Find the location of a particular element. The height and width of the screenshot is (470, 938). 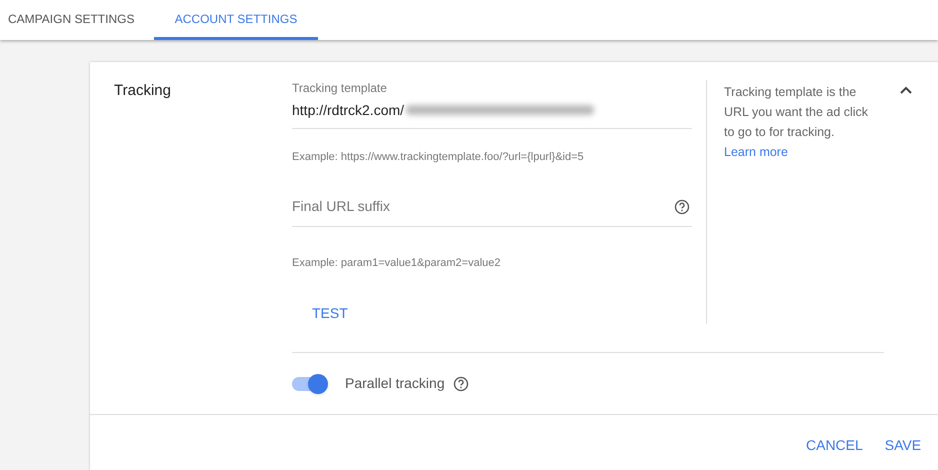

field-hint: Example: https://www.trackingtemplate.foo/?url={lpurl}&id=5 is located at coordinates (438, 157).